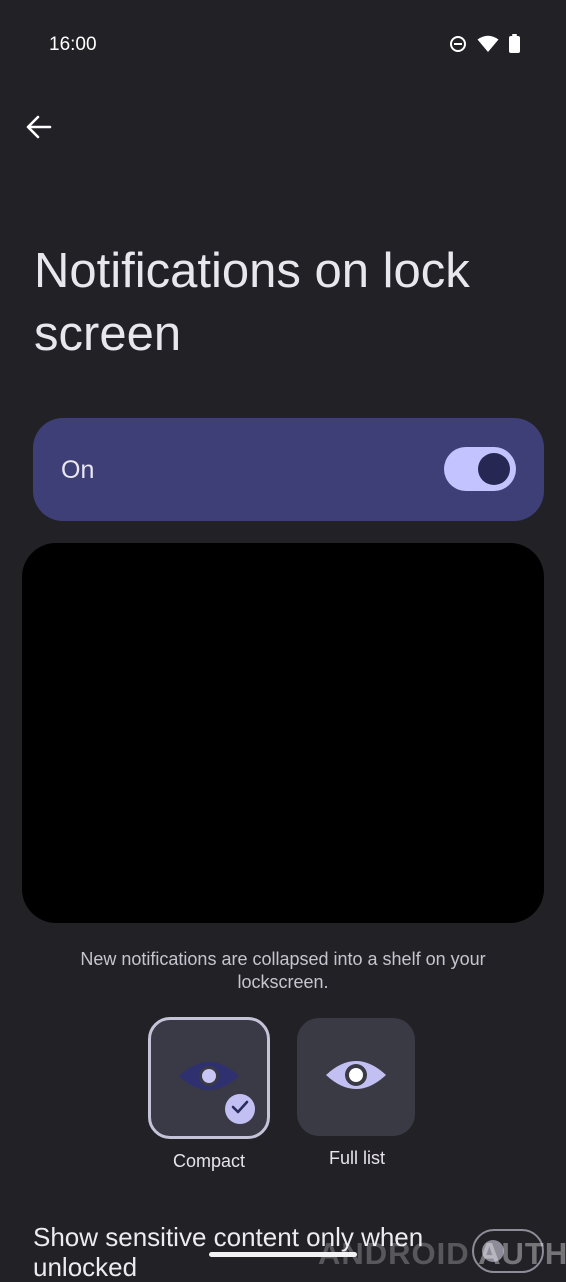  I want to click on option-full-list: Full list, so click(357, 1093).